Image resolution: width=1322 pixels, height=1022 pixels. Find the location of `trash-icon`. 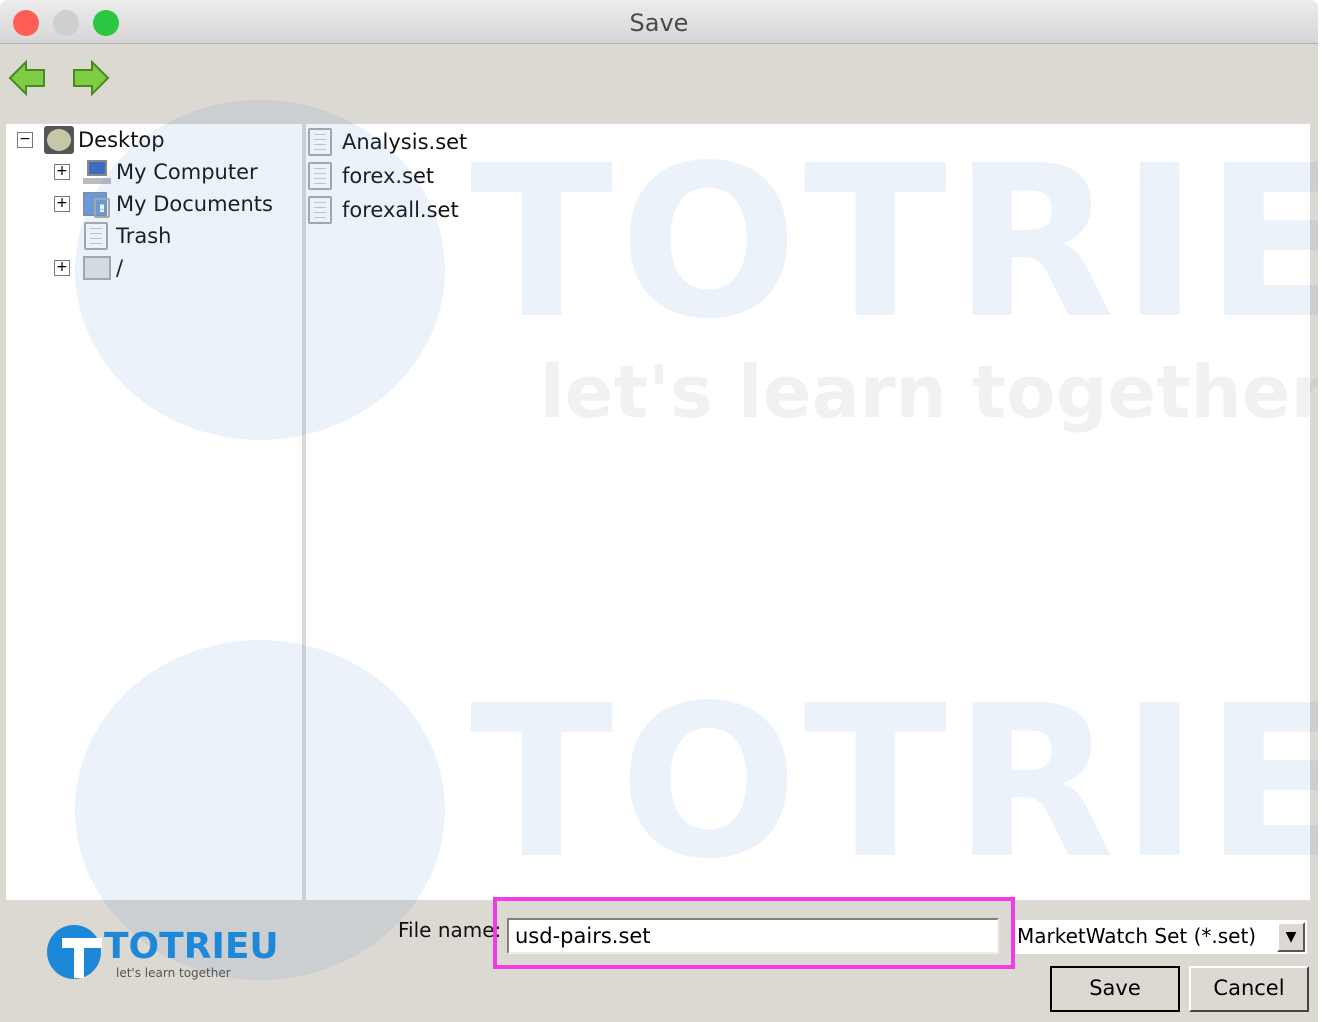

trash-icon is located at coordinates (97, 236).